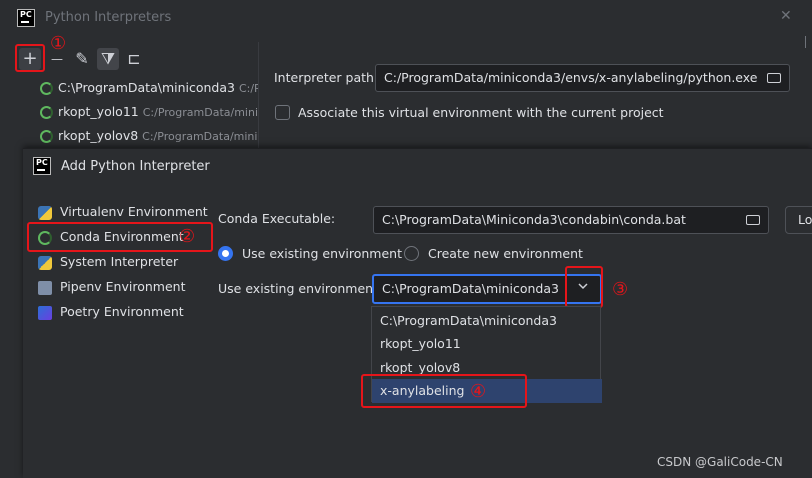 The image size is (812, 478). Describe the element at coordinates (146, 87) in the screenshot. I see `interpreter-name: C:\ProgramData\miniconda3` at that location.